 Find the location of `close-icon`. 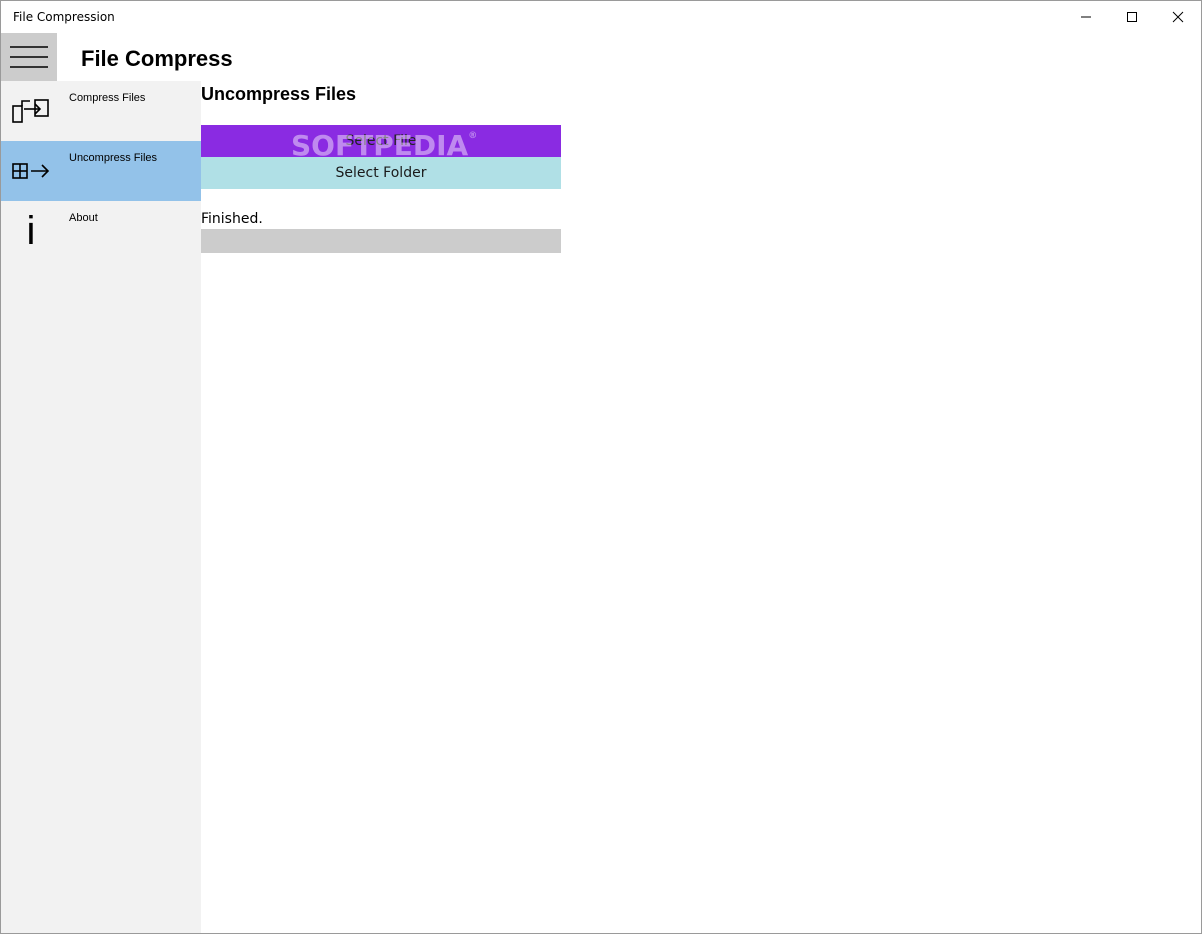

close-icon is located at coordinates (1178, 17).